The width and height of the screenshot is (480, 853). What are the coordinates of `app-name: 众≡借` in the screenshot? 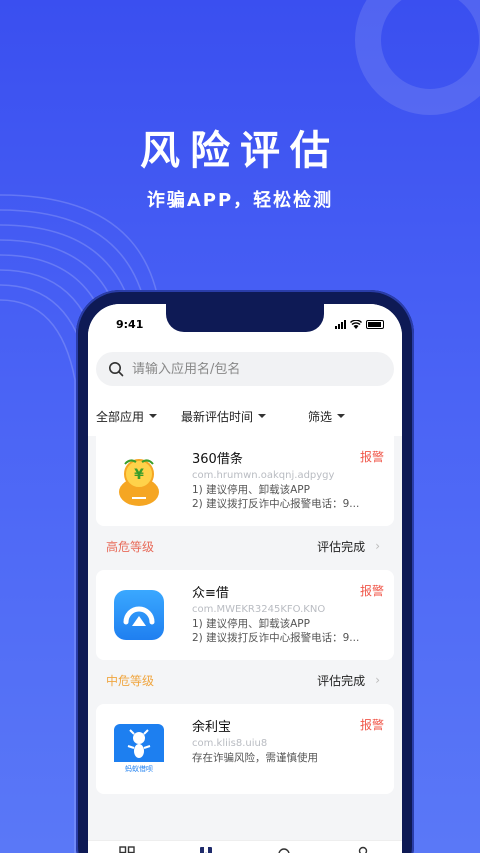 It's located at (210, 593).